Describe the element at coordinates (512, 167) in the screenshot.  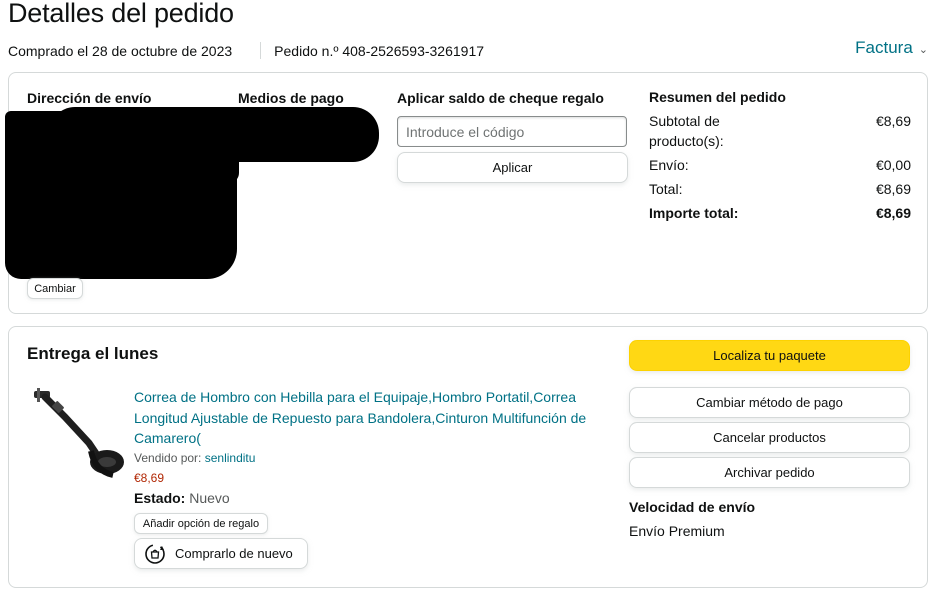
I see `apply-button: Aplicar` at that location.